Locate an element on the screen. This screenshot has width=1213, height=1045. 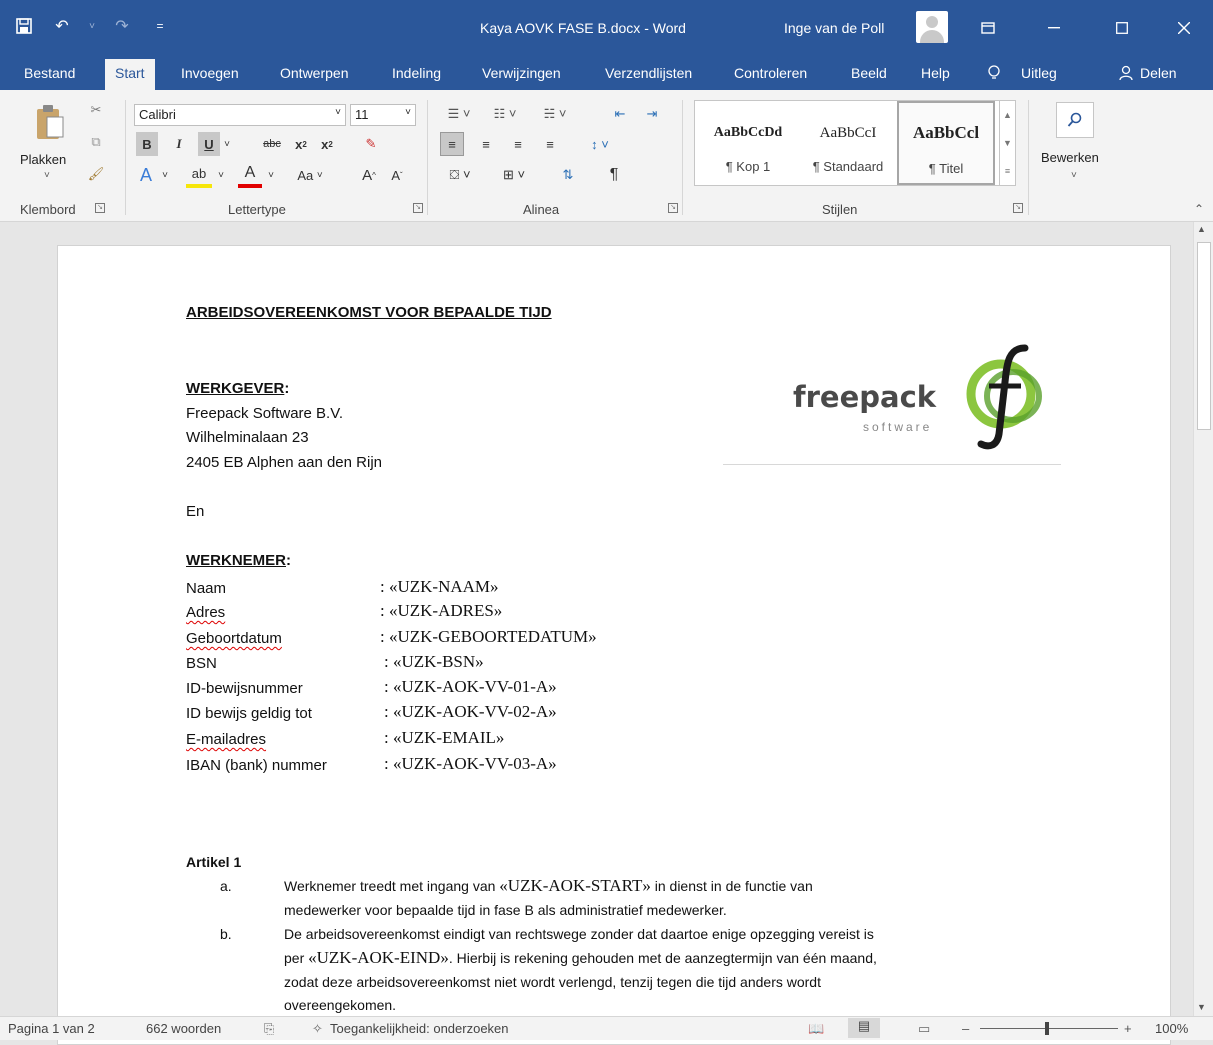
logo-word: freepack is located at coordinates (865, 397).